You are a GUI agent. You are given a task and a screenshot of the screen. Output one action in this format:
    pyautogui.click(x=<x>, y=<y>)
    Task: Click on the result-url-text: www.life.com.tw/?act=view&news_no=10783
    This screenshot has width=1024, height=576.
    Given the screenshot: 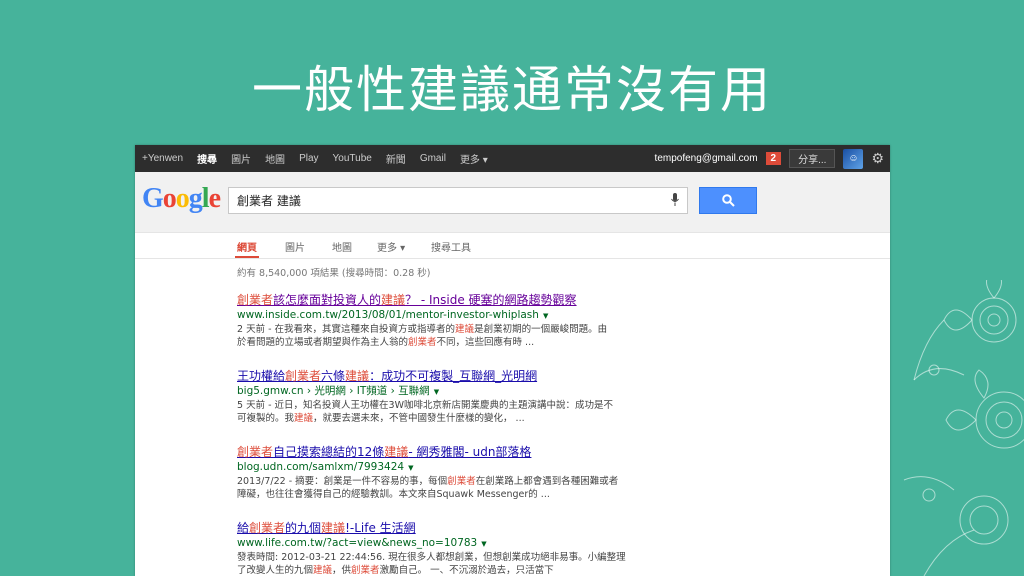 What is the action you would take?
    pyautogui.click(x=357, y=543)
    